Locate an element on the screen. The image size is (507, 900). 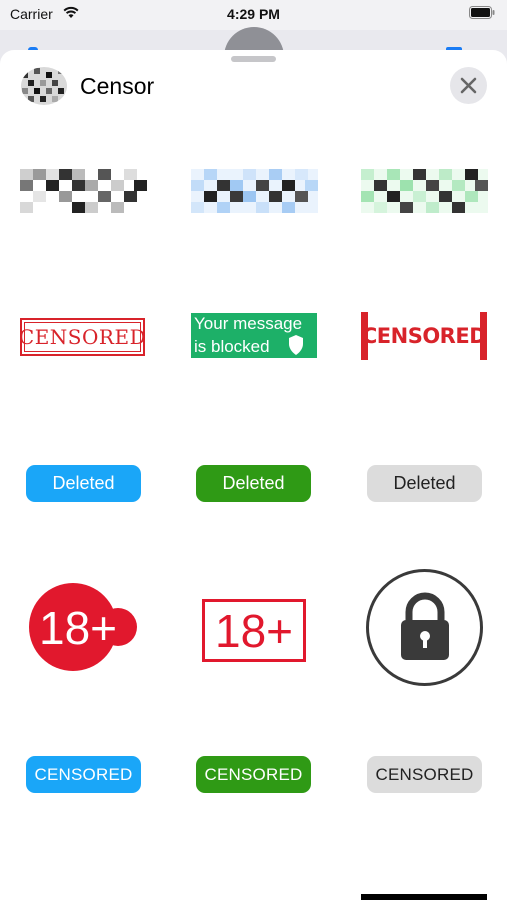
shield-icon is located at coordinates (296, 345).